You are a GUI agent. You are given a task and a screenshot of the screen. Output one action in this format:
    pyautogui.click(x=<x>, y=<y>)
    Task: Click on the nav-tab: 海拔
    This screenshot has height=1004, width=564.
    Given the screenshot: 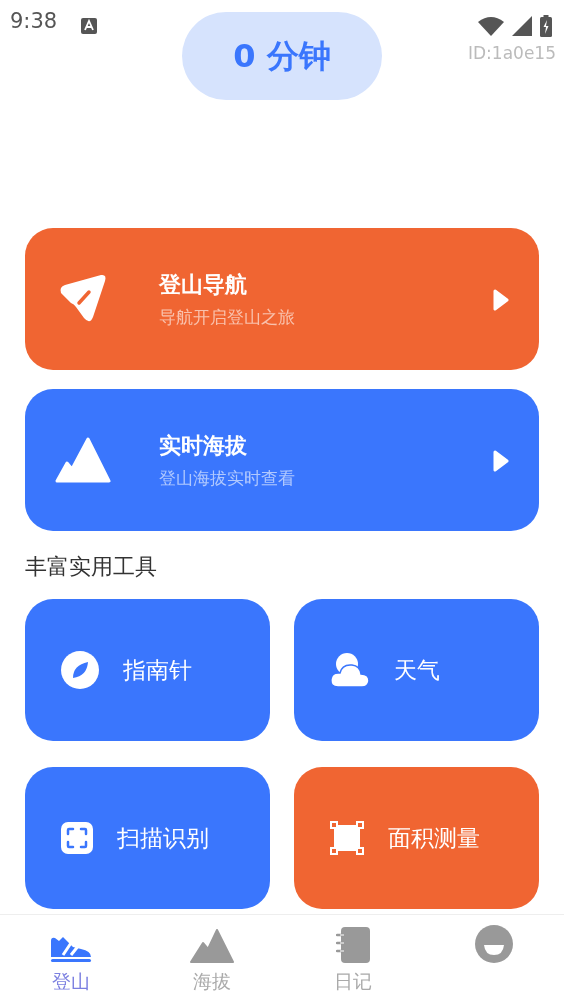 What is the action you would take?
    pyautogui.click(x=211, y=959)
    